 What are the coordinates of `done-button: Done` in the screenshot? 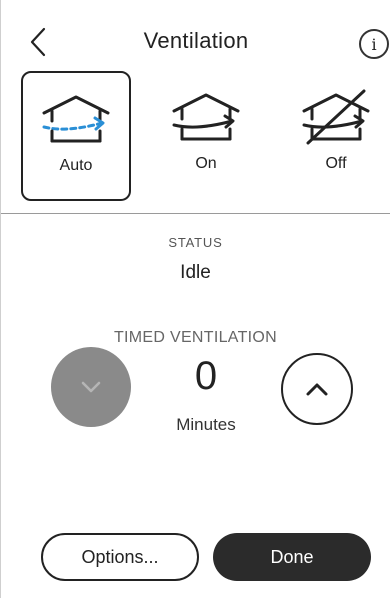 It's located at (292, 557).